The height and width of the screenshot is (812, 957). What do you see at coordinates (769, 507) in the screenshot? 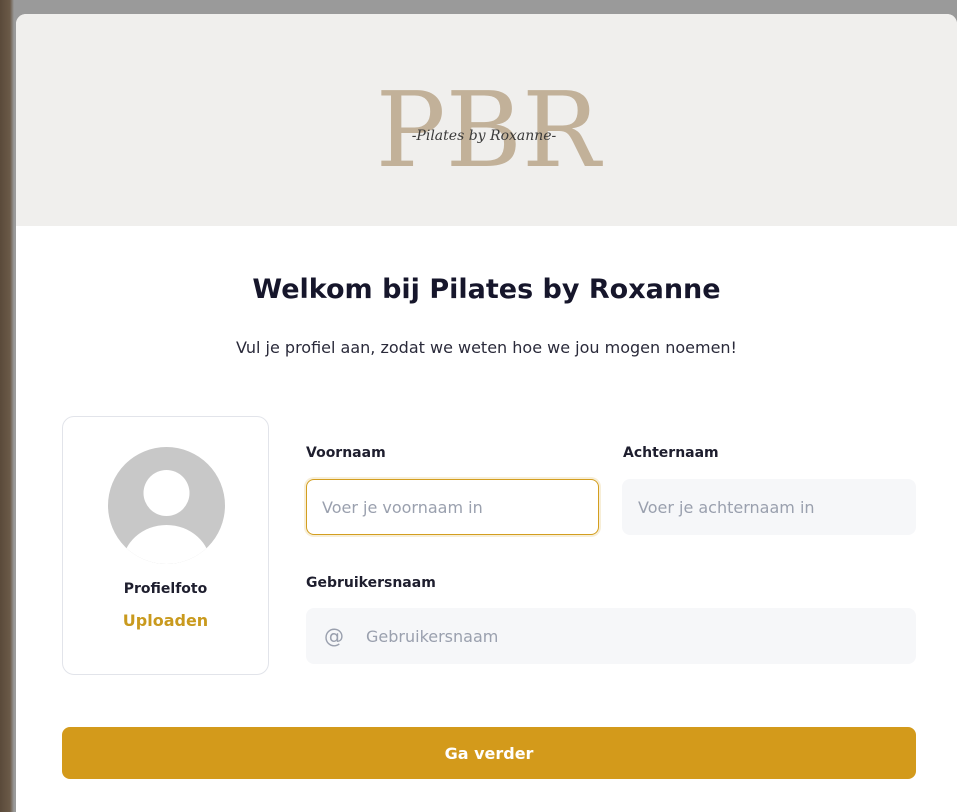
I see `last-name-input` at bounding box center [769, 507].